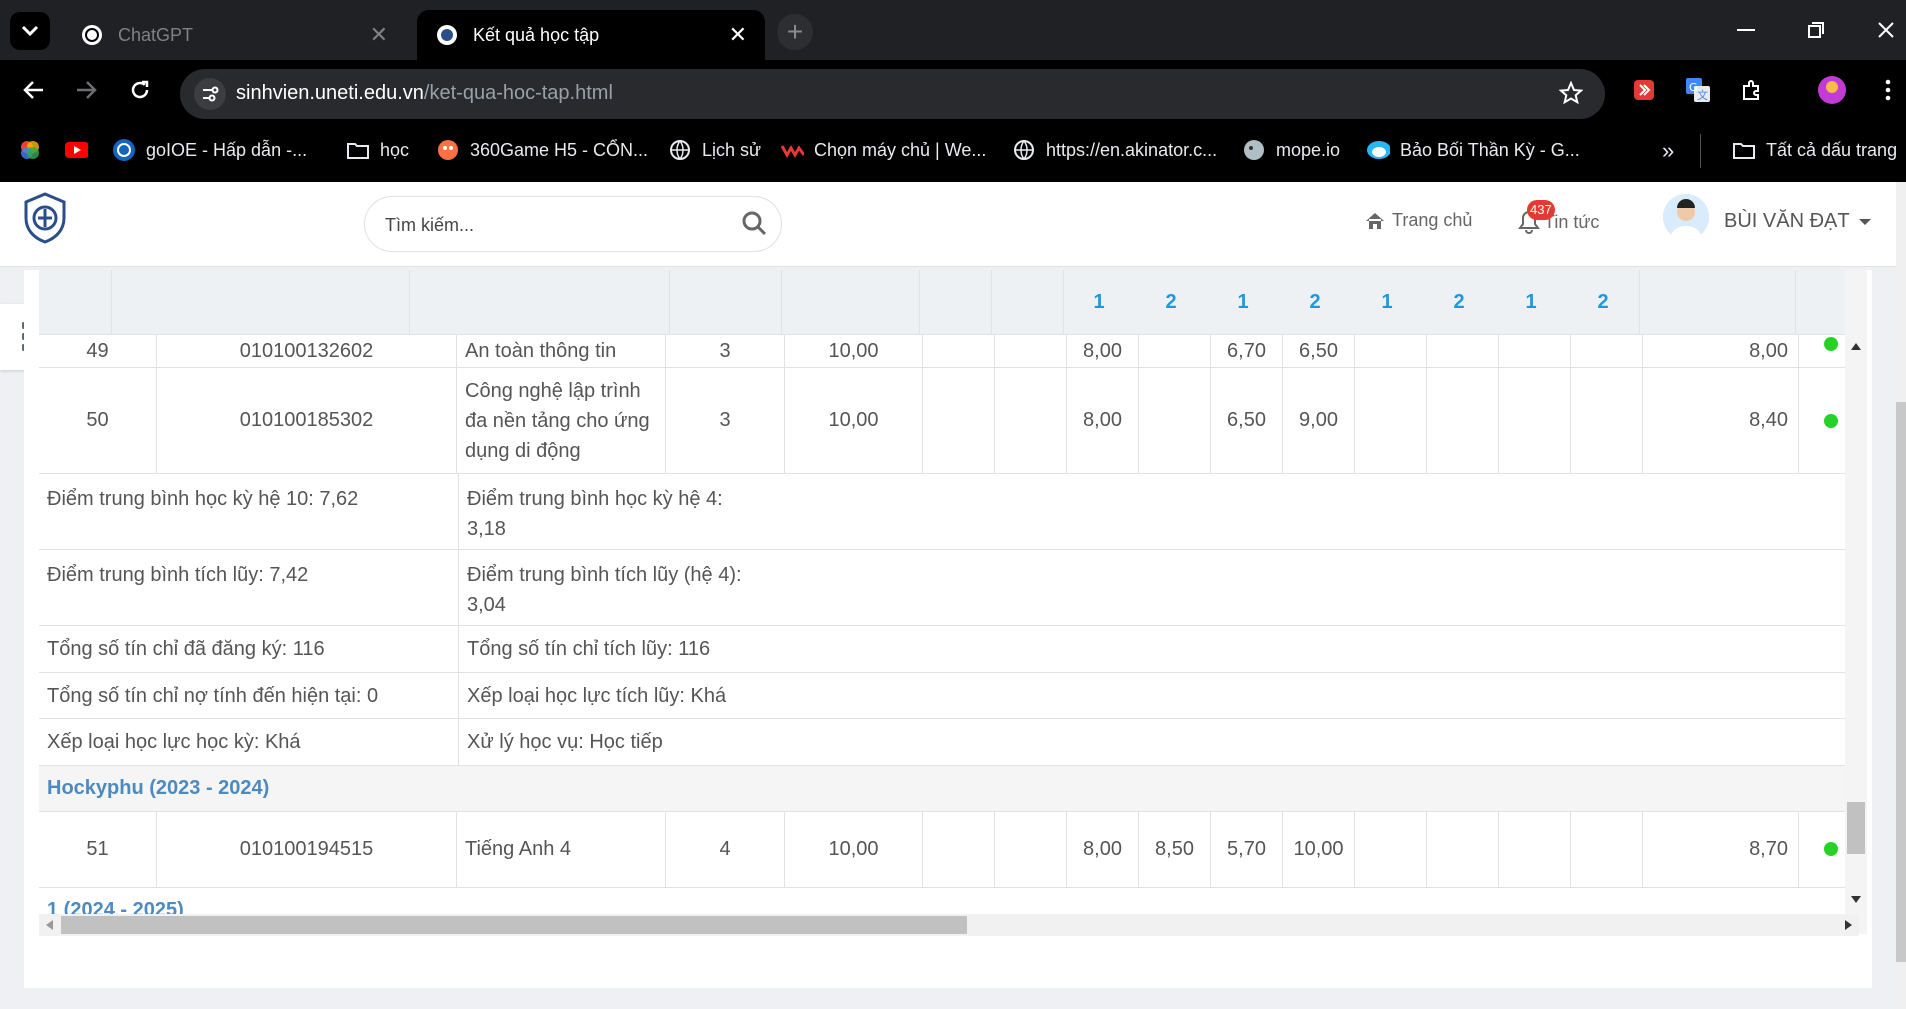 This screenshot has height=1009, width=1906. What do you see at coordinates (514, 925) in the screenshot?
I see `table-hscroll-thumb` at bounding box center [514, 925].